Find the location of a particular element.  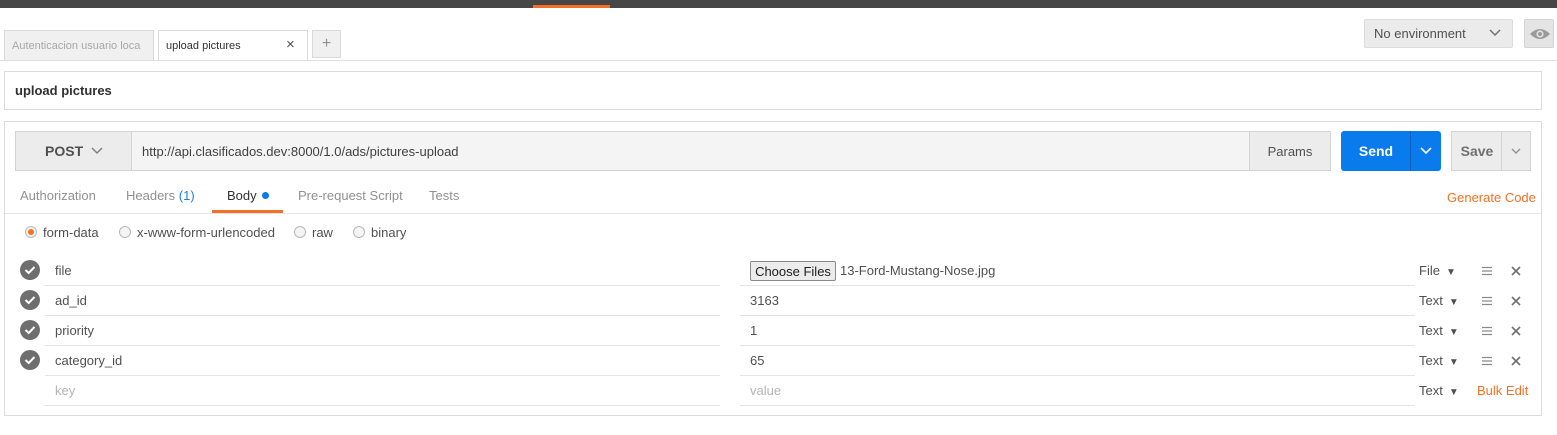

save-button: Save is located at coordinates (1476, 151).